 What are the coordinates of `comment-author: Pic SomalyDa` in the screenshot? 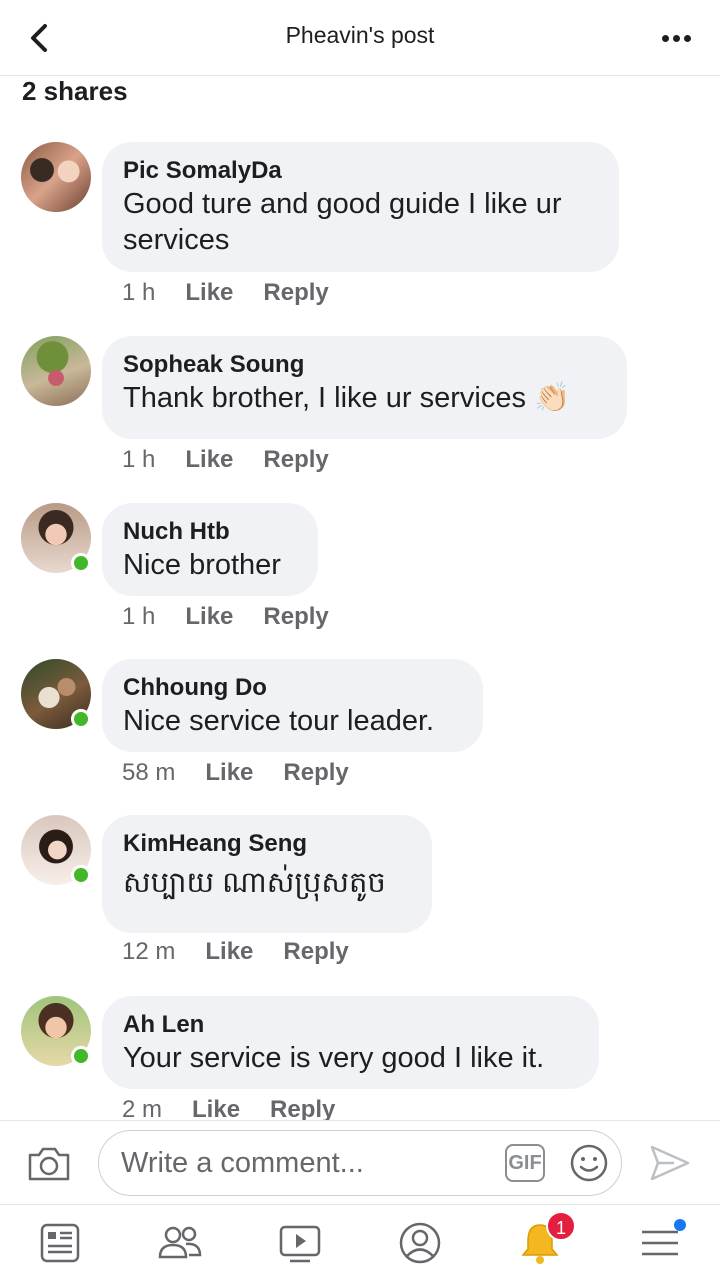 It's located at (360, 171).